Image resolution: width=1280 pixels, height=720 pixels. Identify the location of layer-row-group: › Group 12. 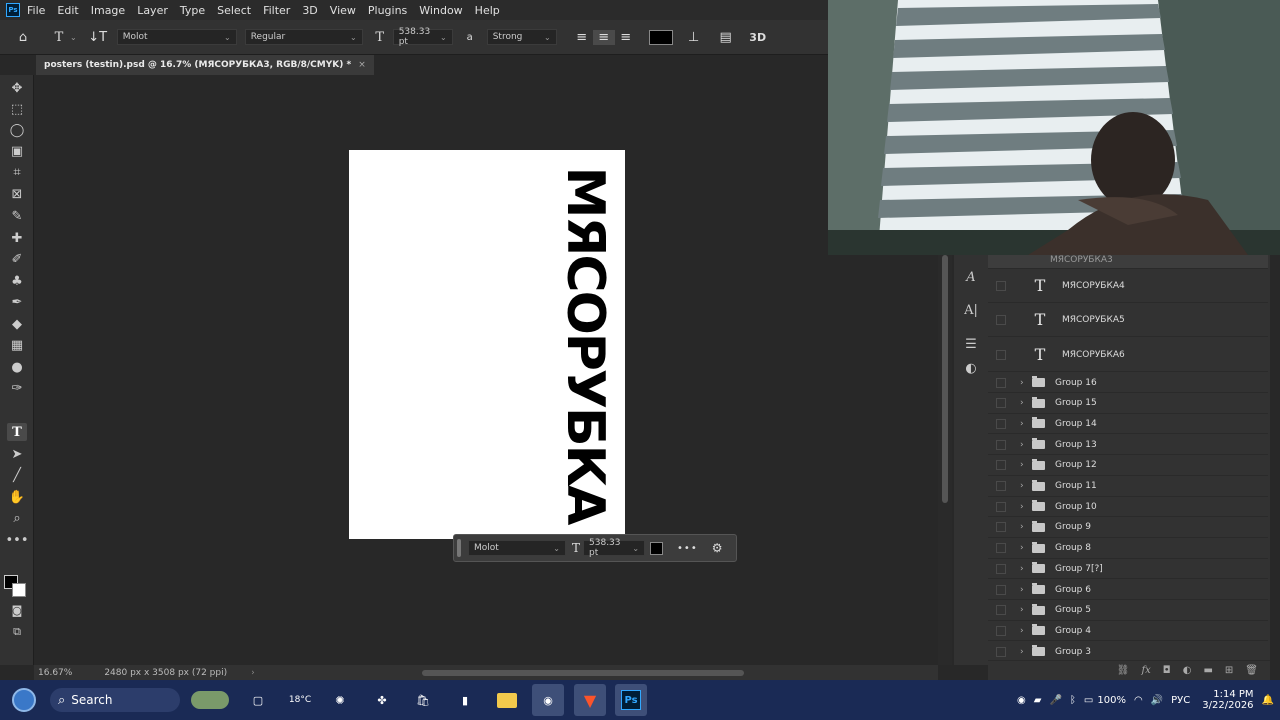
(1128, 466).